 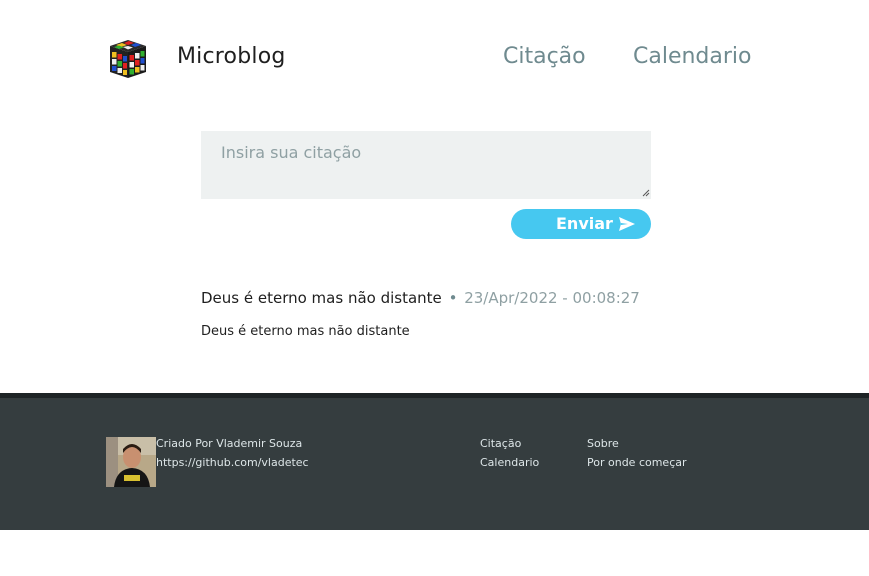 What do you see at coordinates (692, 56) in the screenshot?
I see `nav-link-calendario: Calendario` at bounding box center [692, 56].